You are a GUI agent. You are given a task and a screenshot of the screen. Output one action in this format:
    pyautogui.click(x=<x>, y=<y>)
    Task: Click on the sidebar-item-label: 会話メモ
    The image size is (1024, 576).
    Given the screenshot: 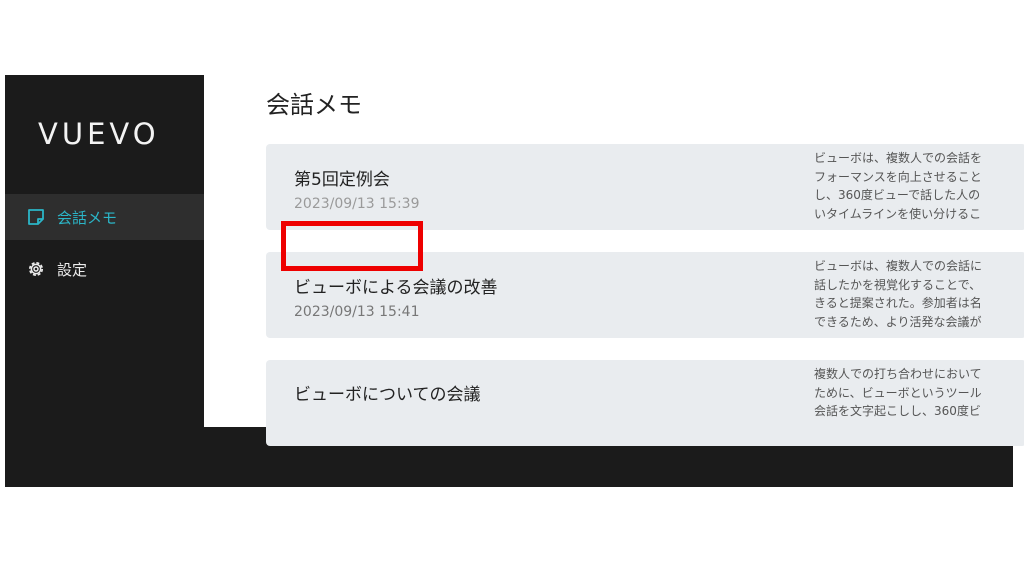 What is the action you would take?
    pyautogui.click(x=87, y=217)
    